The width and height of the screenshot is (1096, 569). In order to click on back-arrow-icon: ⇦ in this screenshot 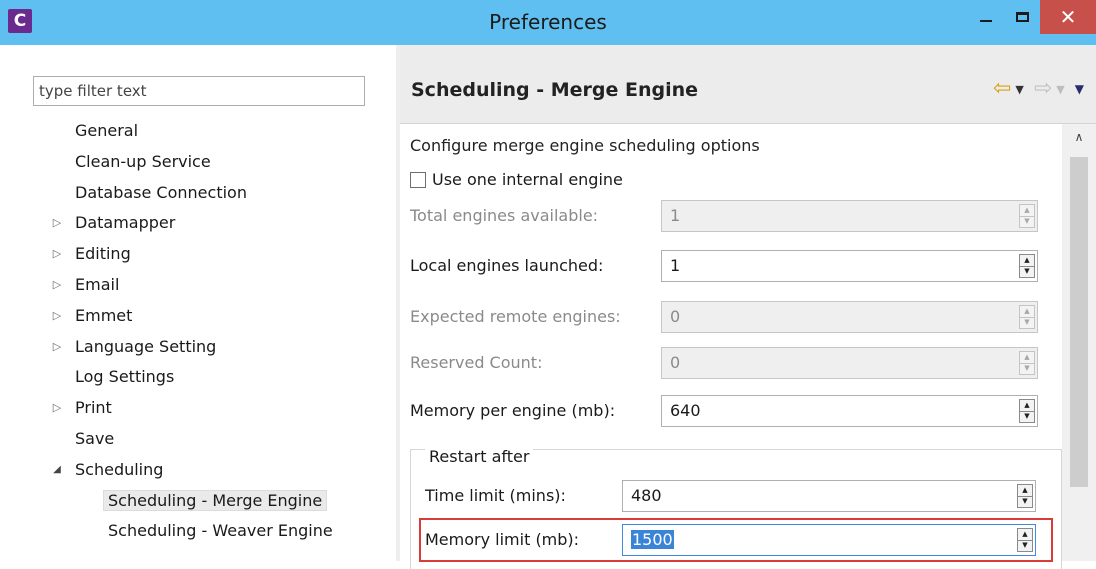, I will do `click(1002, 89)`.